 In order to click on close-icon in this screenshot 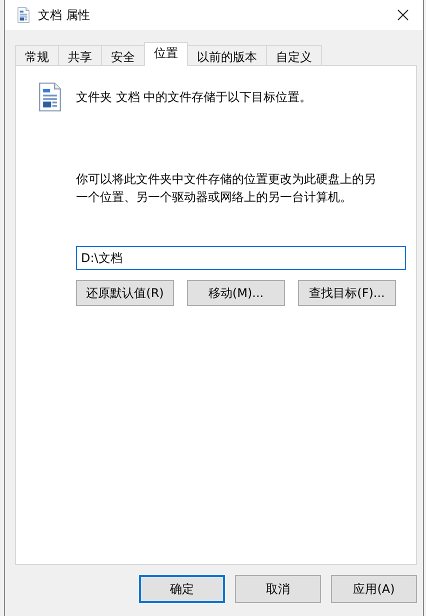, I will do `click(403, 15)`.